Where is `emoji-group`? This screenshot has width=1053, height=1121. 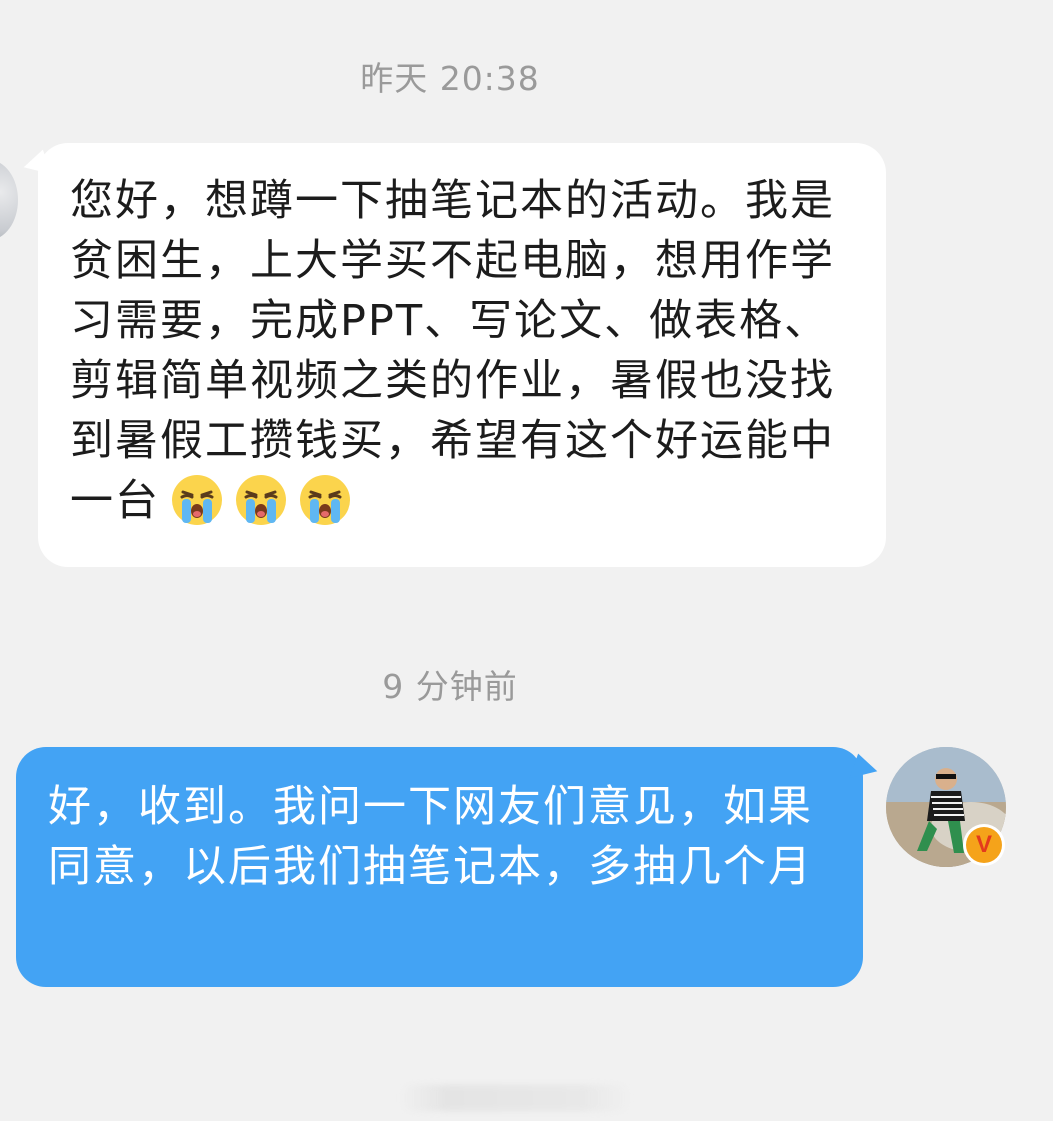 emoji-group is located at coordinates (256, 500).